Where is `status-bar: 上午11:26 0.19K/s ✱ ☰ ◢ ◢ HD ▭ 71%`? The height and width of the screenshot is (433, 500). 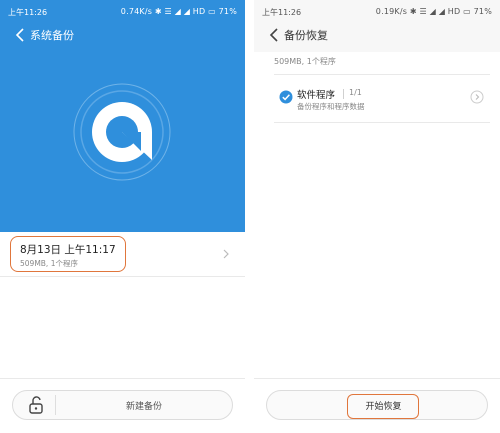 status-bar: 上午11:26 0.19K/s ✱ ☰ ◢ ◢ HD ▭ 71% is located at coordinates (377, 11).